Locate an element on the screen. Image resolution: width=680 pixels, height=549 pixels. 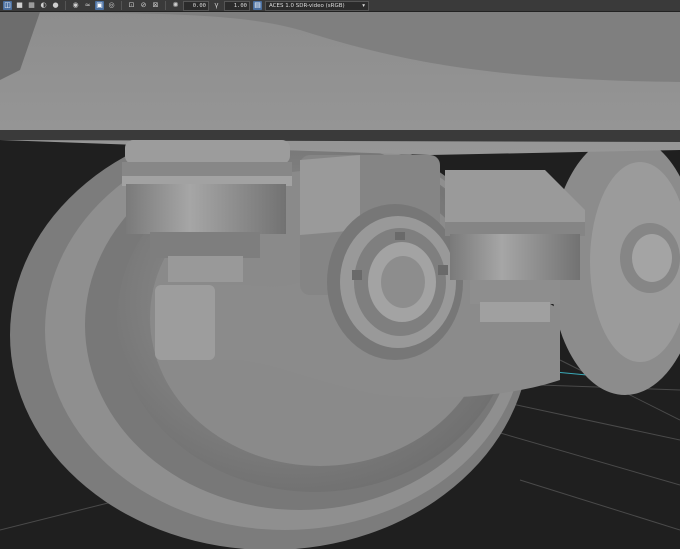
wireframe-shade-icon: ◫ is located at coordinates (7, 5).